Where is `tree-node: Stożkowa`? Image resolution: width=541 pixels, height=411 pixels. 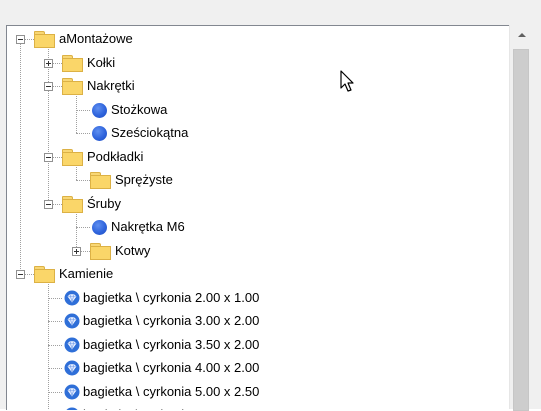
tree-node: Stożkowa is located at coordinates (257, 110).